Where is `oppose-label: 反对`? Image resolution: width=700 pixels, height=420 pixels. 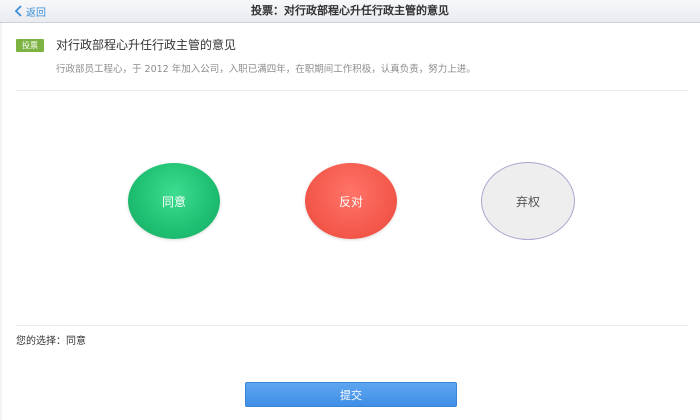
oppose-label: 反对 is located at coordinates (350, 201).